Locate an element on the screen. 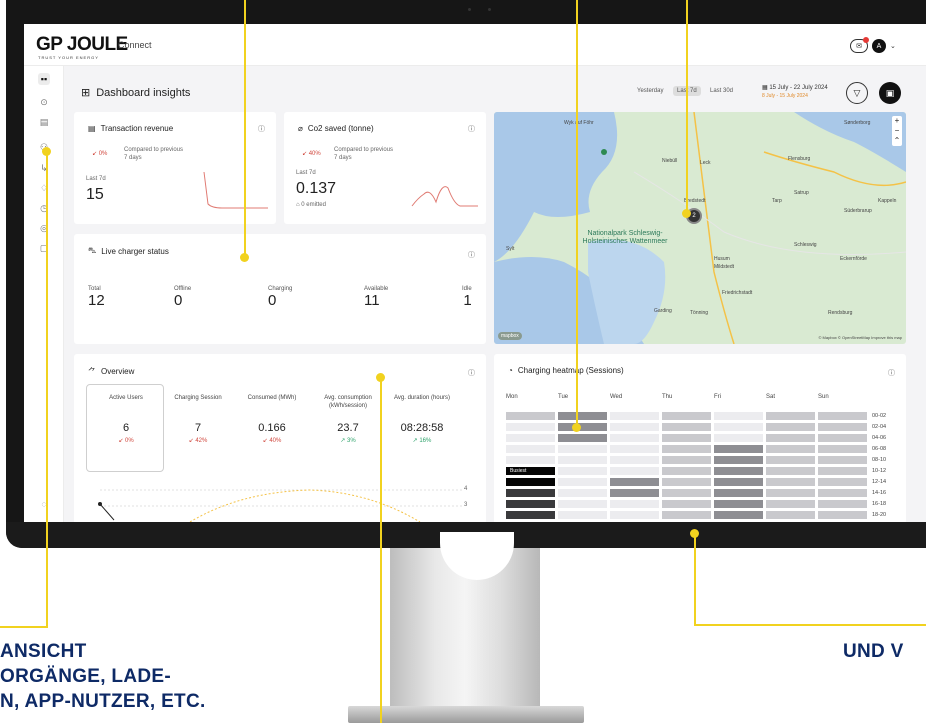 Image resolution: width=926 pixels, height=723 pixels. brand-logo: GP JOULE is located at coordinates (82, 45).